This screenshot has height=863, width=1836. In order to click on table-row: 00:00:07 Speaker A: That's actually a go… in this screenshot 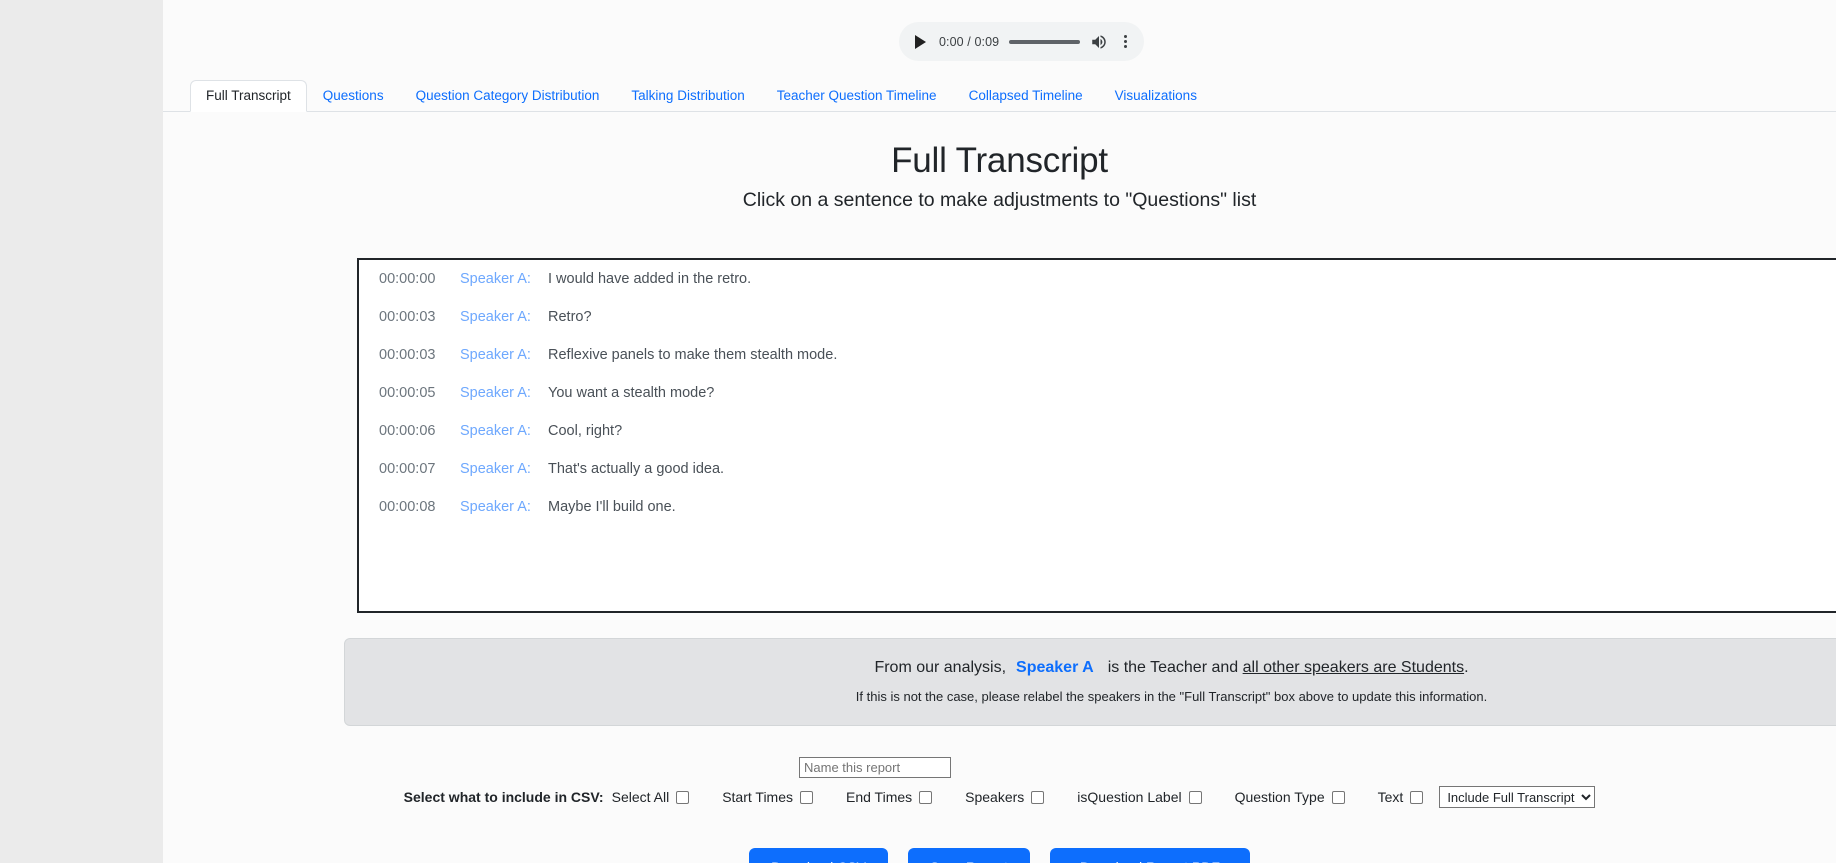, I will do `click(1097, 469)`.